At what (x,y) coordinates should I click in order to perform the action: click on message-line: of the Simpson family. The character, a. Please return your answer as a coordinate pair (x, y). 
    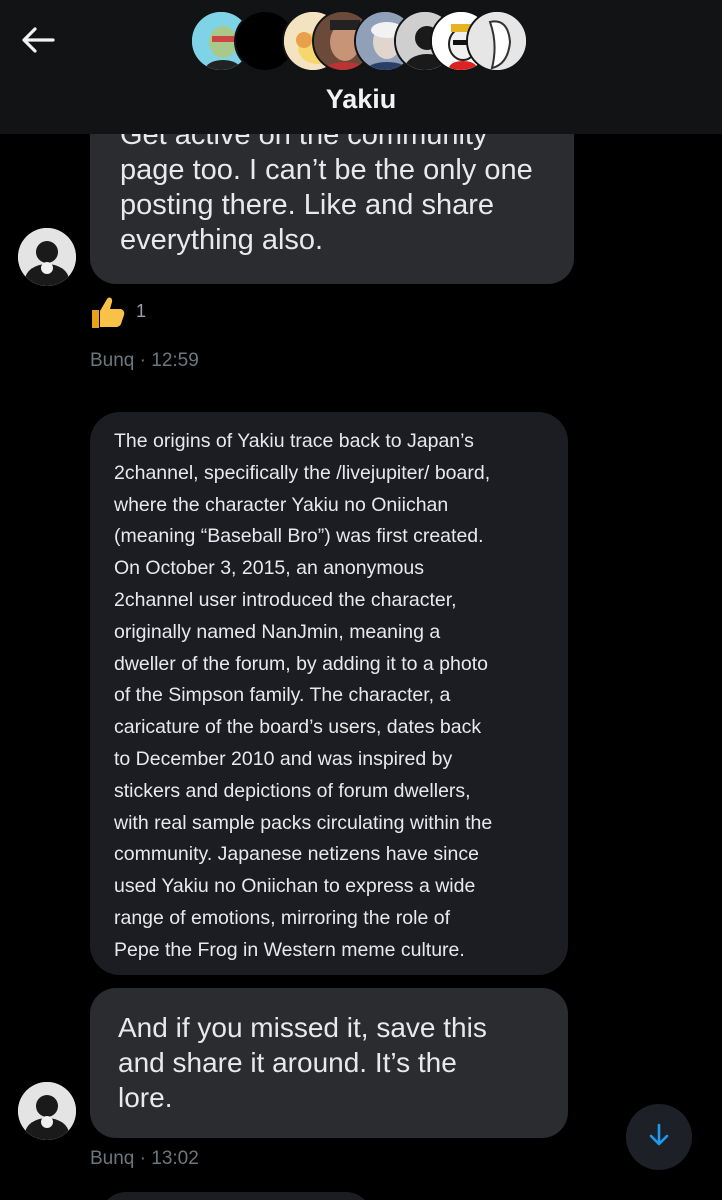
    Looking at the image, I should click on (282, 695).